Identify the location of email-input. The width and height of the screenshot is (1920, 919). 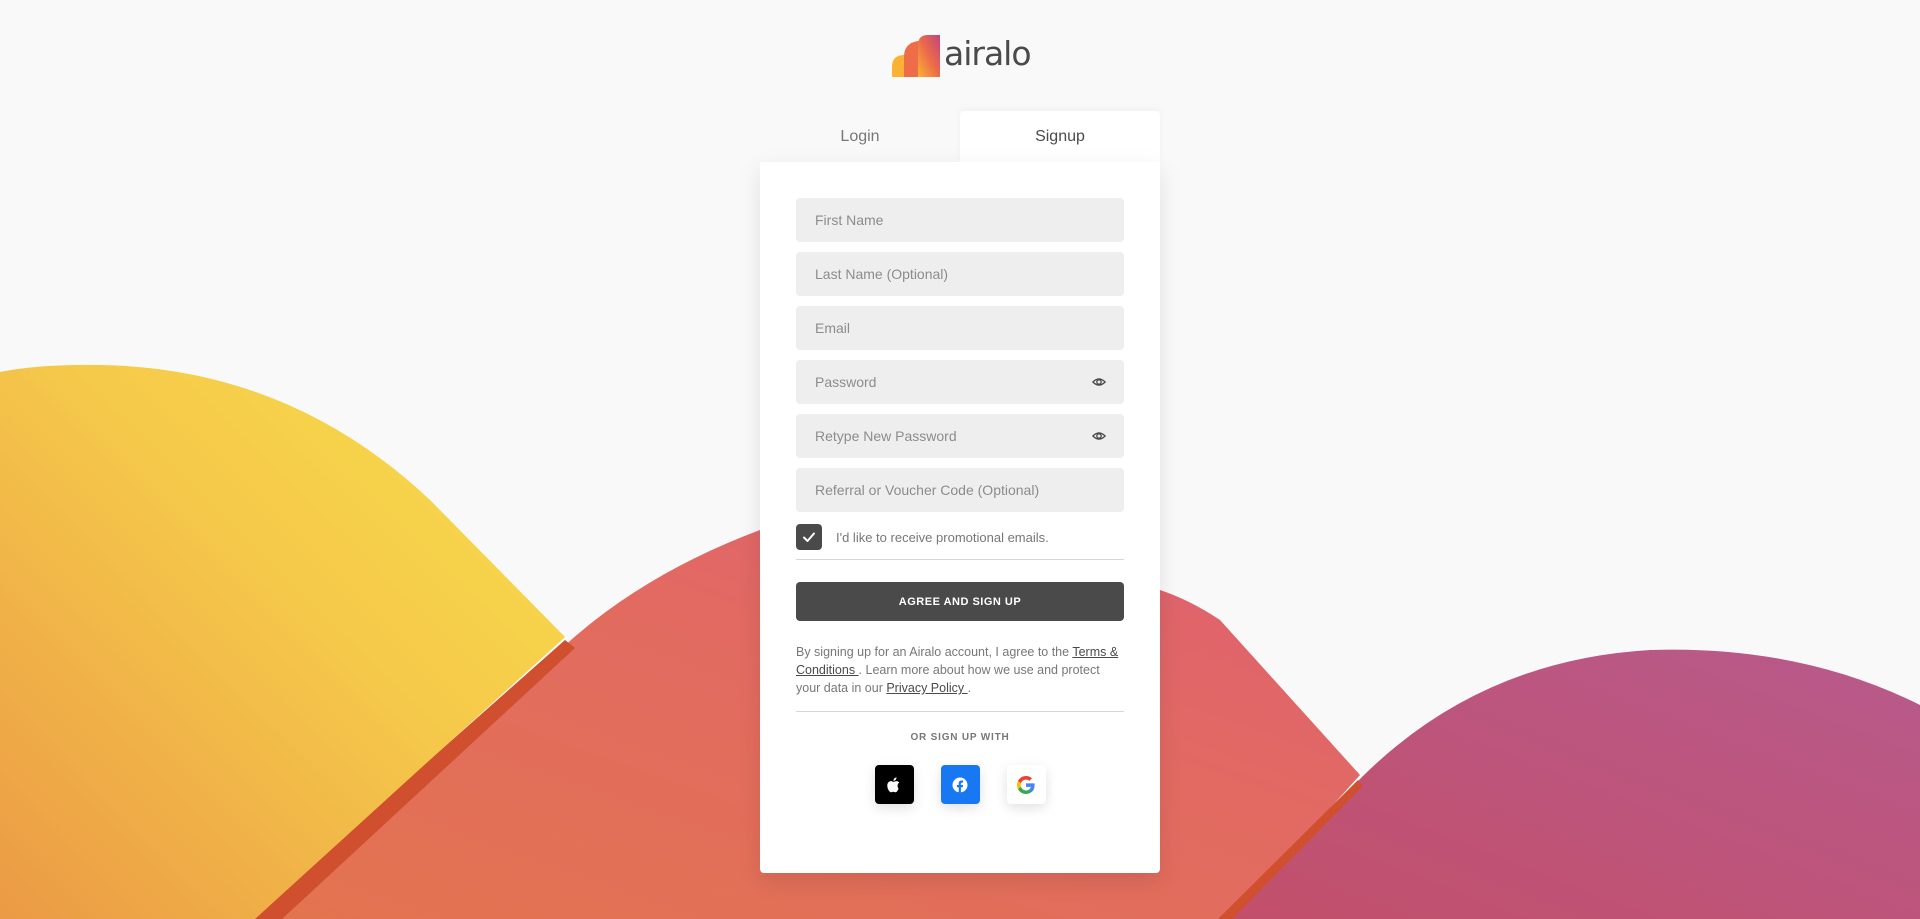
(960, 328).